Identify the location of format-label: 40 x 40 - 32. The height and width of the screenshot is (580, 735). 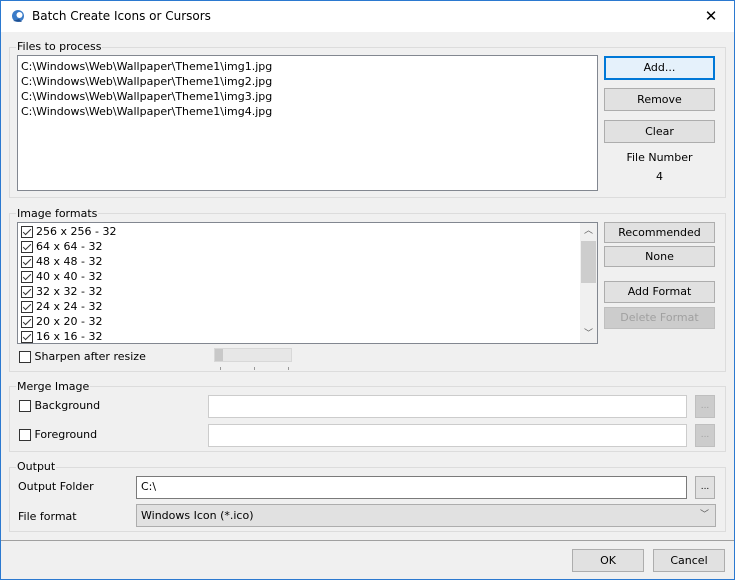
(69, 276).